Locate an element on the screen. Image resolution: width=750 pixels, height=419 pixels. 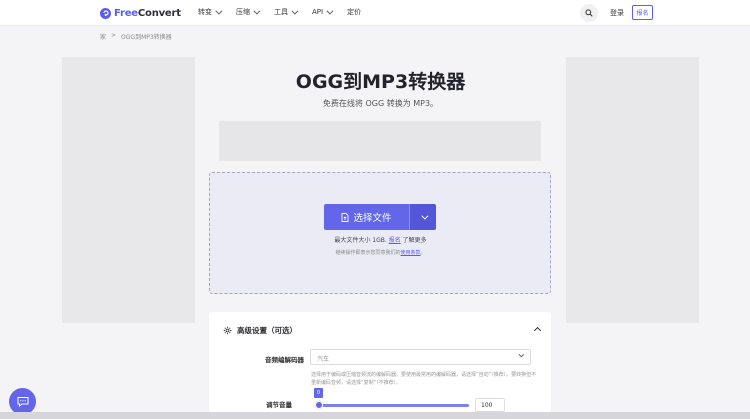
codec-select: 汽车 is located at coordinates (420, 357).